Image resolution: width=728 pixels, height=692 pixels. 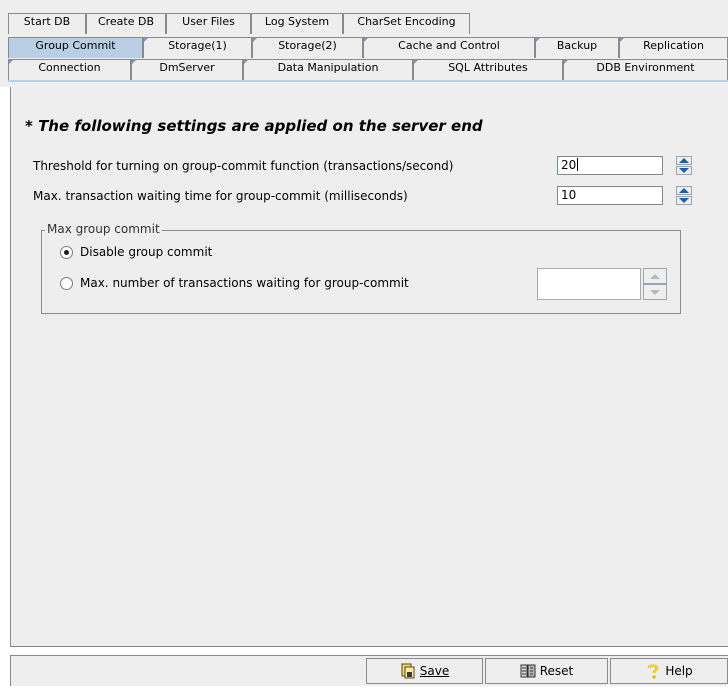 I want to click on max-wait-input: 10, so click(x=610, y=195).